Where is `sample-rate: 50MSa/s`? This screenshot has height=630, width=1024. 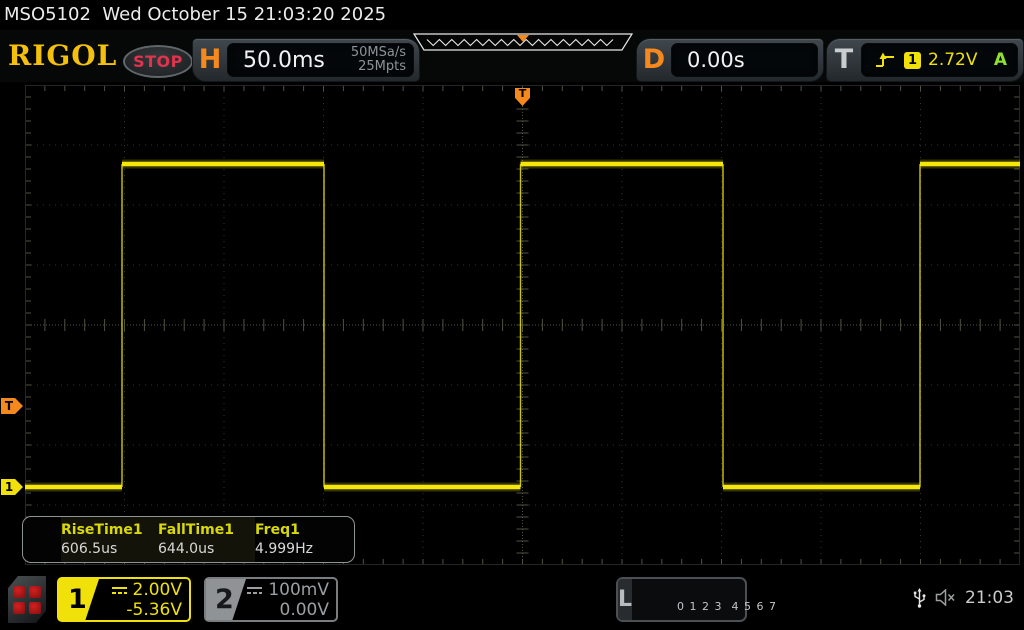 sample-rate: 50MSa/s is located at coordinates (378, 52).